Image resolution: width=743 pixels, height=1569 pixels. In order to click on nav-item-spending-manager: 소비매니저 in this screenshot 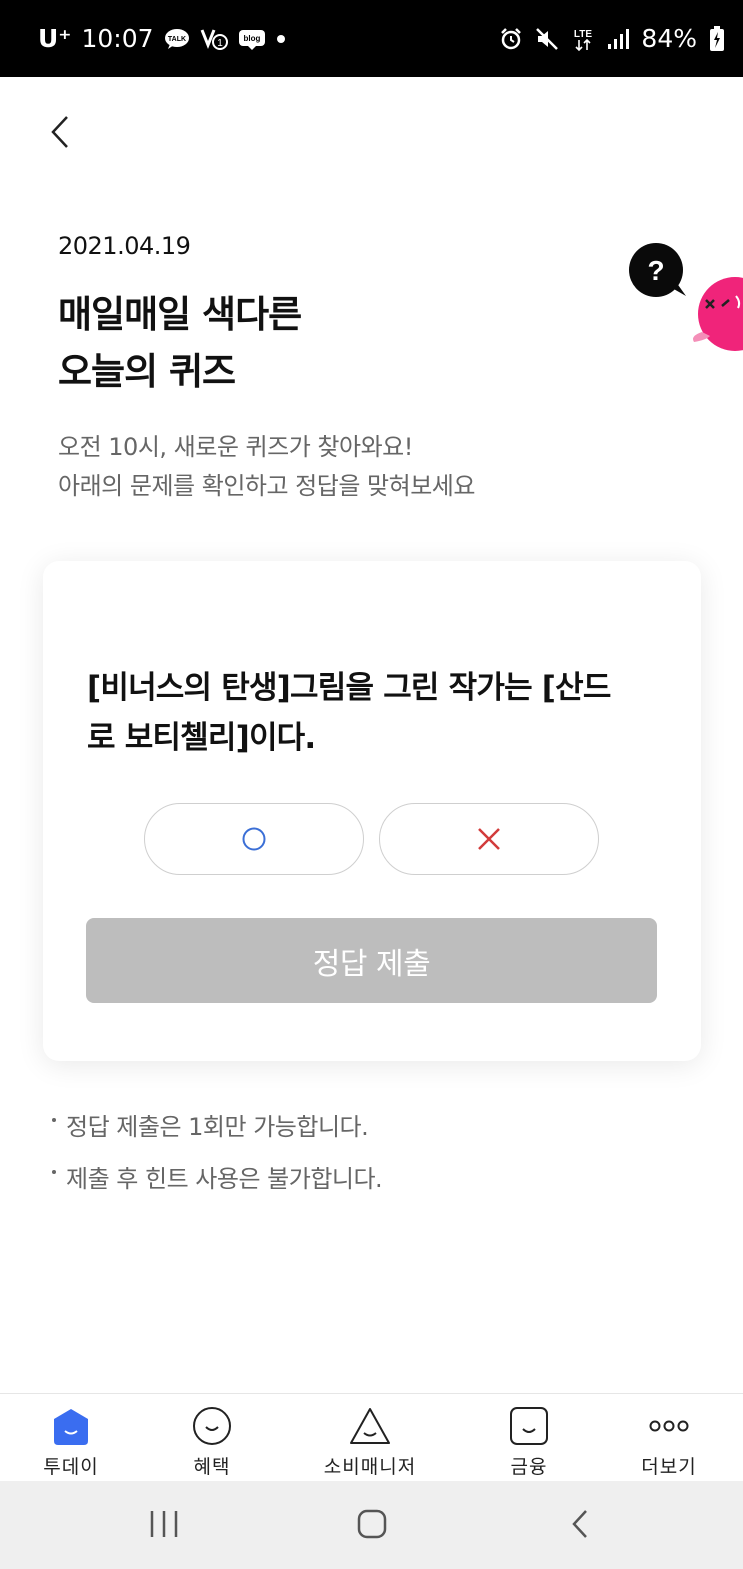, I will do `click(370, 1438)`.